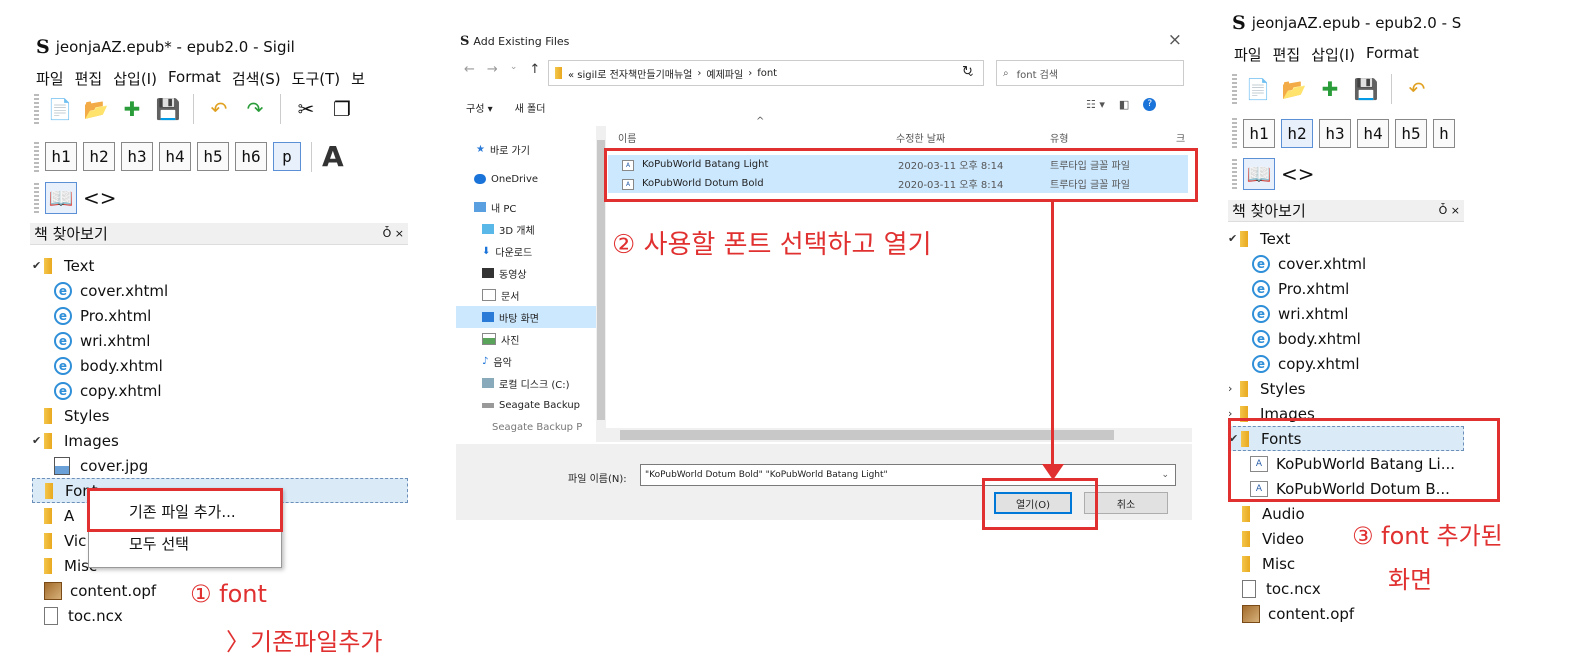 Image resolution: width=1578 pixels, height=670 pixels. Describe the element at coordinates (220, 465) in the screenshot. I see `file-cover-jpg: cover.jpg` at that location.